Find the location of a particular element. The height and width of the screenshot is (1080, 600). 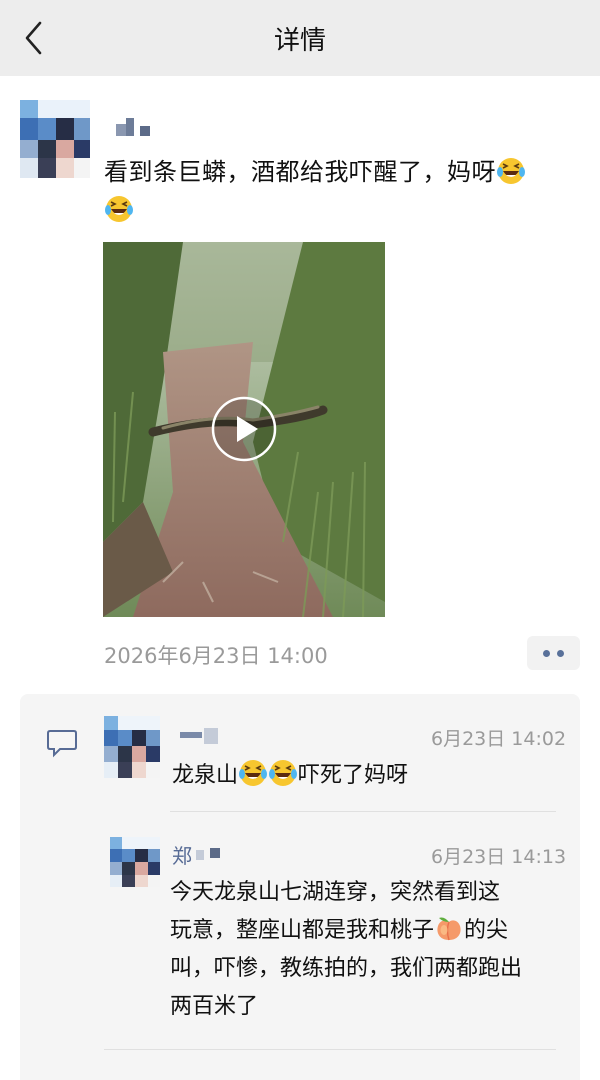

post-text: 看到条巨蟒，酒都给我吓醒了，妈呀 is located at coordinates (339, 191).